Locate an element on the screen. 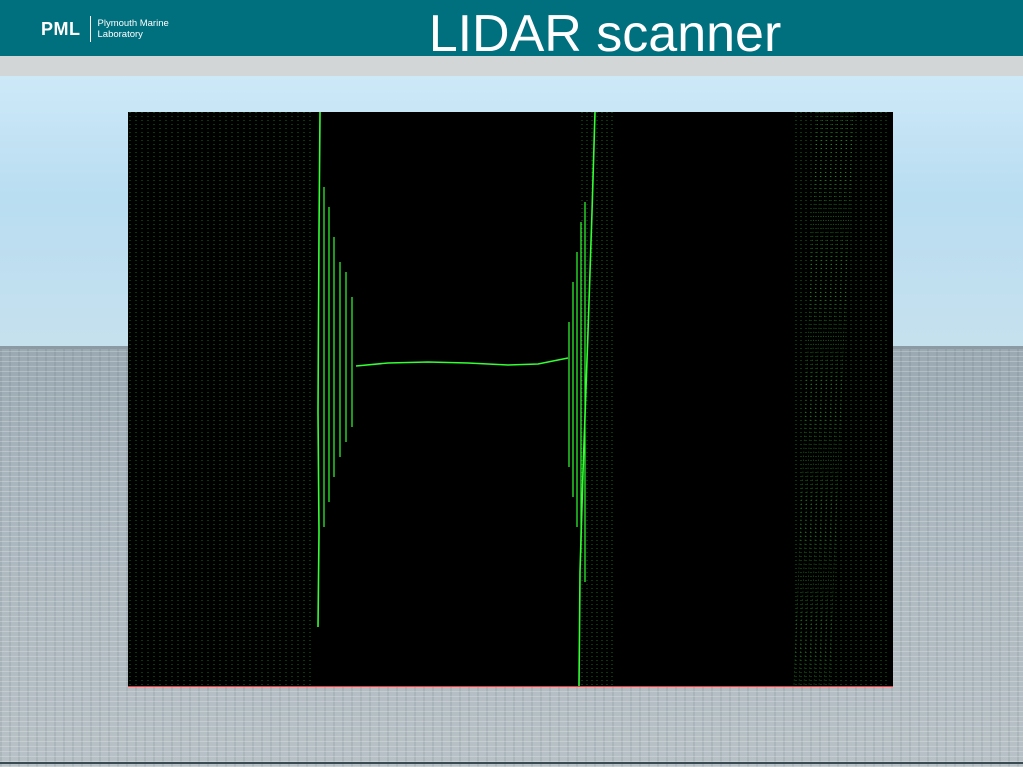 The width and height of the screenshot is (1023, 767). bottom-rule is located at coordinates (511, 763).